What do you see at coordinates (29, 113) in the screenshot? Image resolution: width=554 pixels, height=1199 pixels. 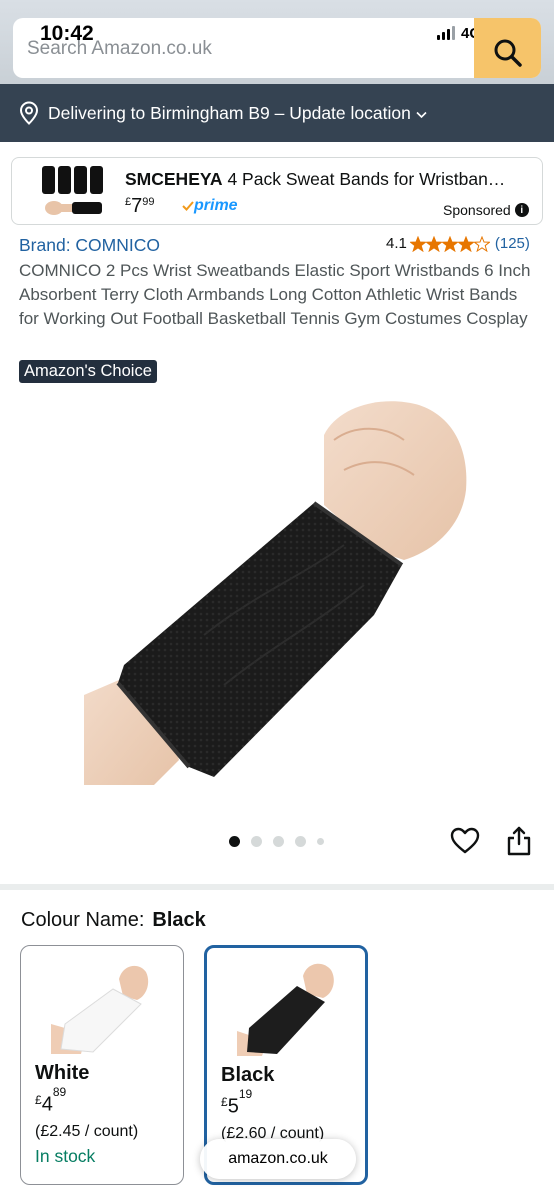 I see `location-pin-icon` at bounding box center [29, 113].